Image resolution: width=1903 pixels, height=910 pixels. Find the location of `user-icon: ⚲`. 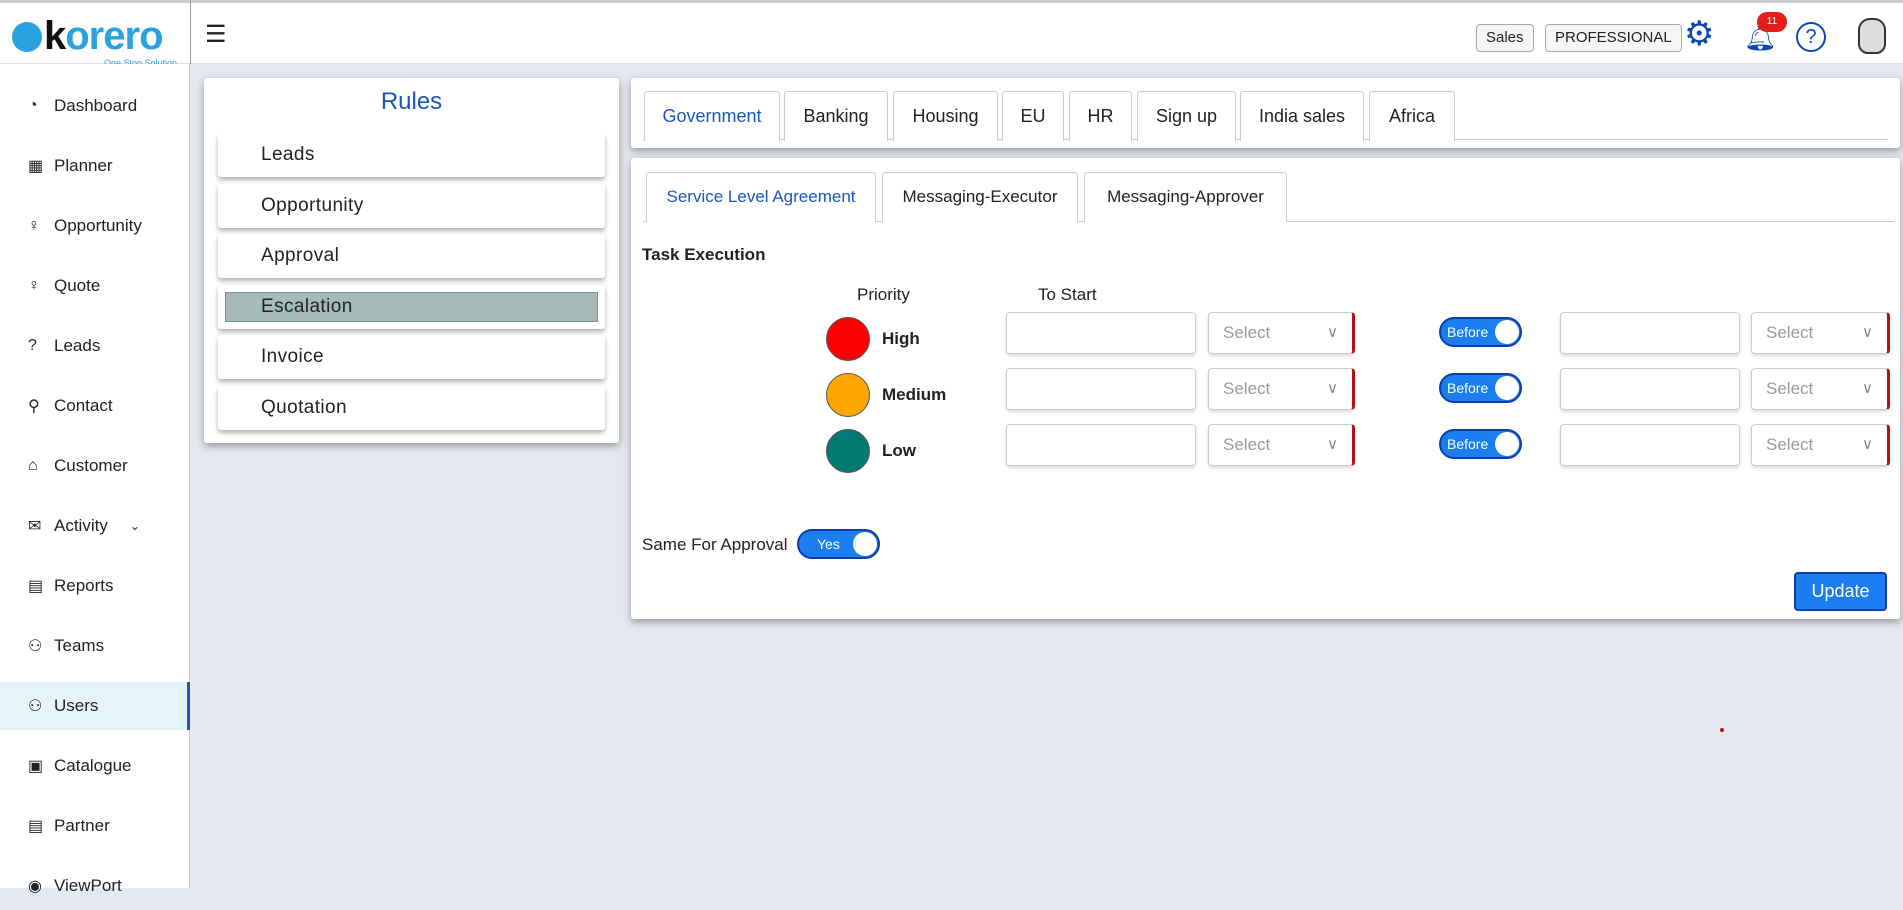

user-icon: ⚲ is located at coordinates (34, 406).